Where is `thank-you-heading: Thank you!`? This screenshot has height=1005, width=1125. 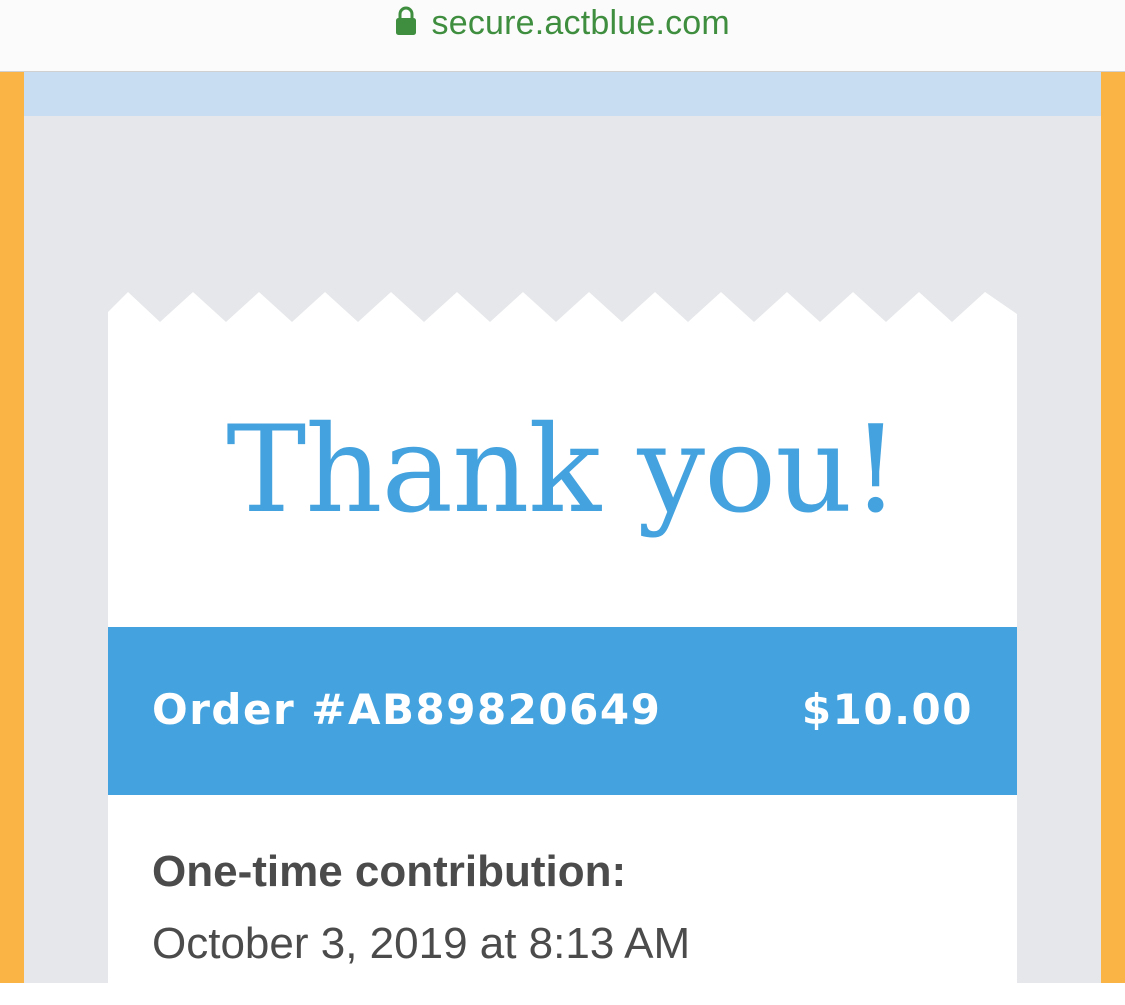
thank-you-heading: Thank you! is located at coordinates (563, 470).